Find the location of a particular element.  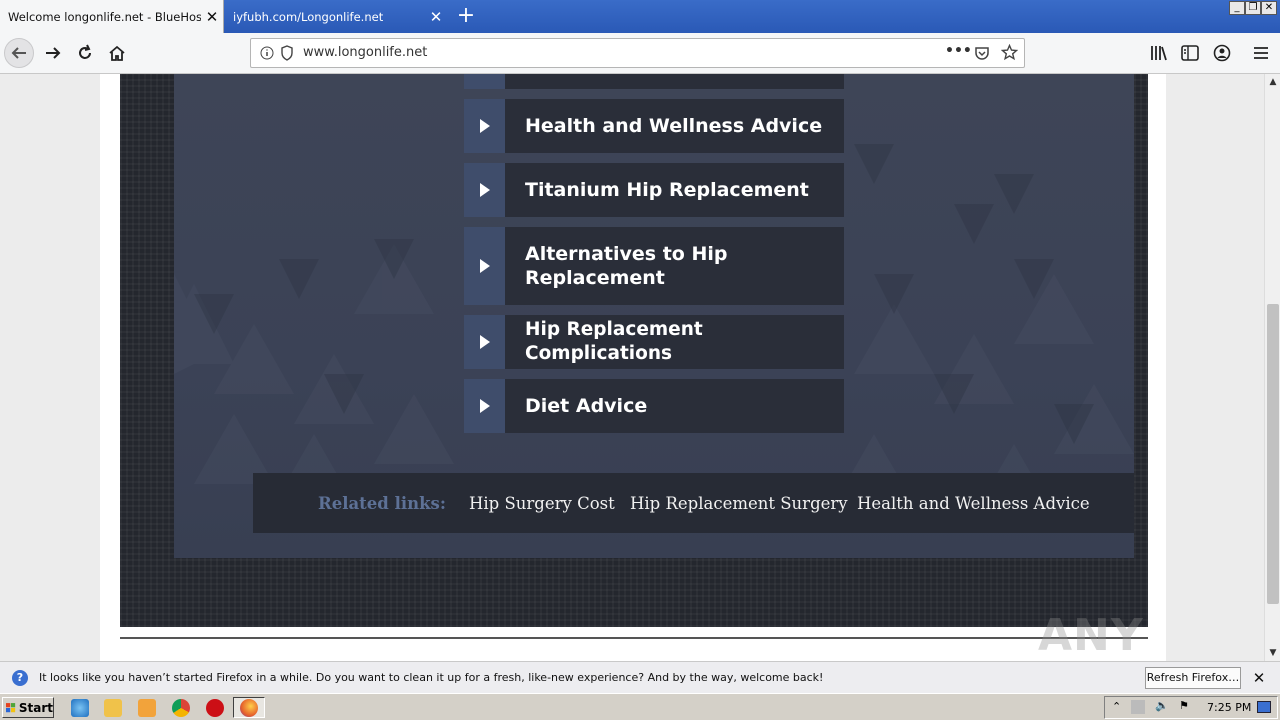

menu-item-complications: Hip Replacement Complications is located at coordinates (654, 342).